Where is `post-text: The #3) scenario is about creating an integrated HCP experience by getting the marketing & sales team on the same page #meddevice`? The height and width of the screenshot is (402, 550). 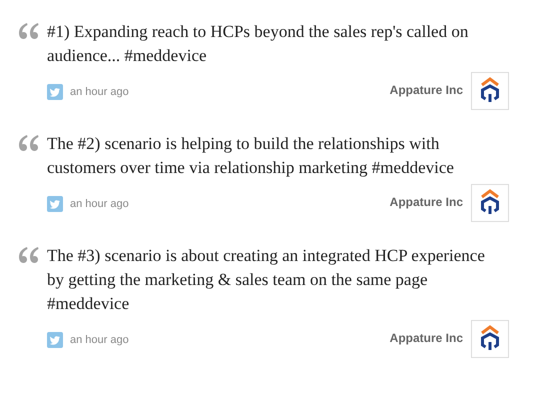
post-text: The #3) scenario is about creating an integrated HCP experience by getting the marketing & sales team on the same page #meddevice is located at coordinates (266, 280).